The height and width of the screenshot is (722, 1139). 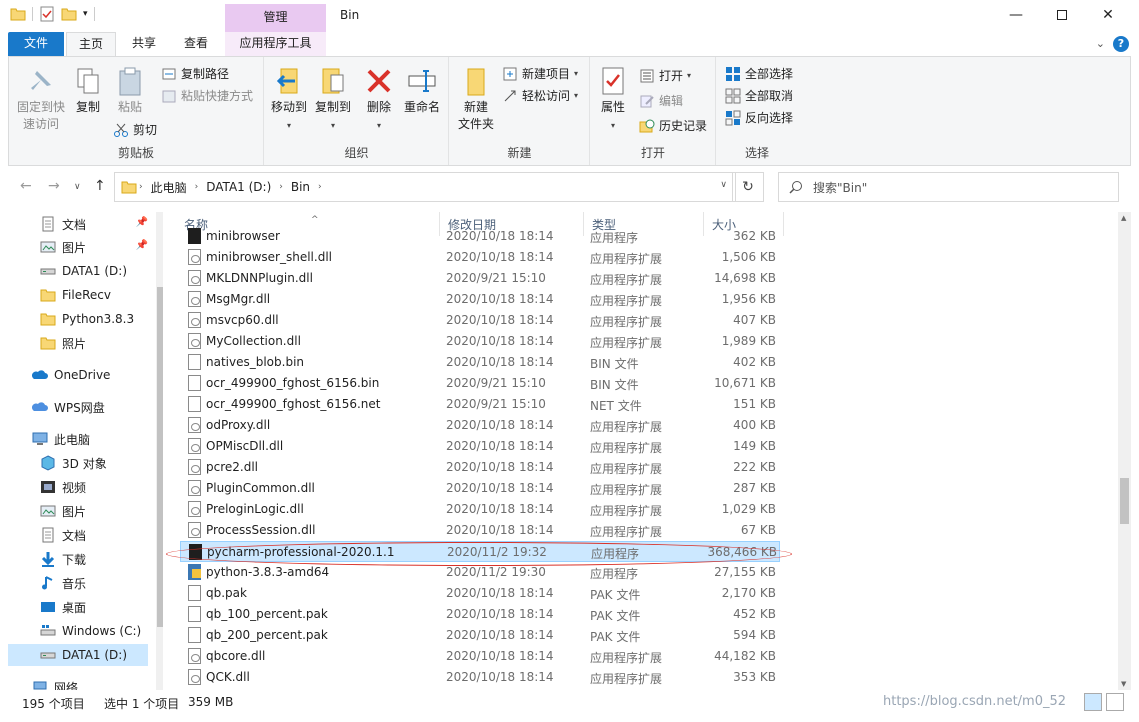 I want to click on invert-selection-button: 反向选择, so click(x=759, y=117).